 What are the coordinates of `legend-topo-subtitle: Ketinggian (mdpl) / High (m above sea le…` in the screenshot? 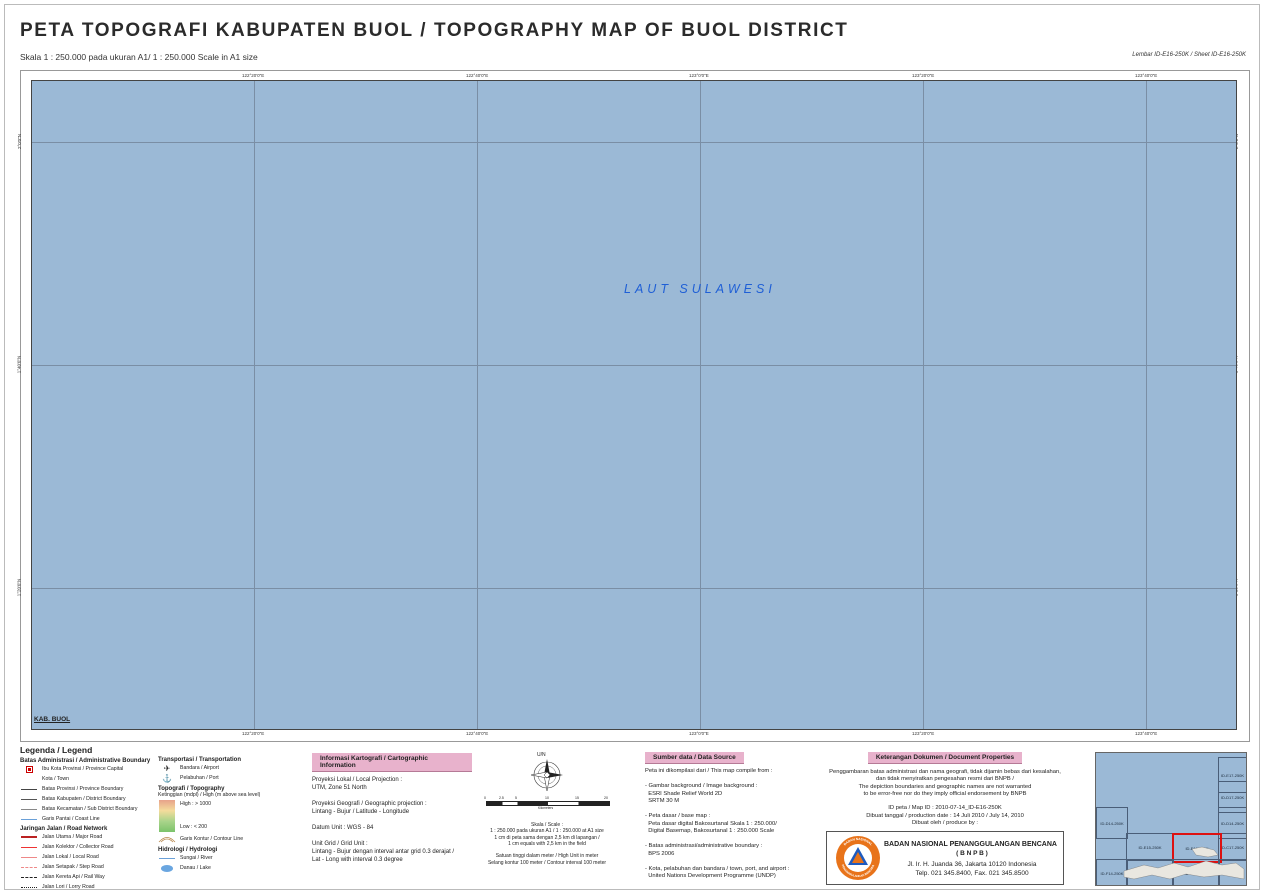 It's located at (209, 795).